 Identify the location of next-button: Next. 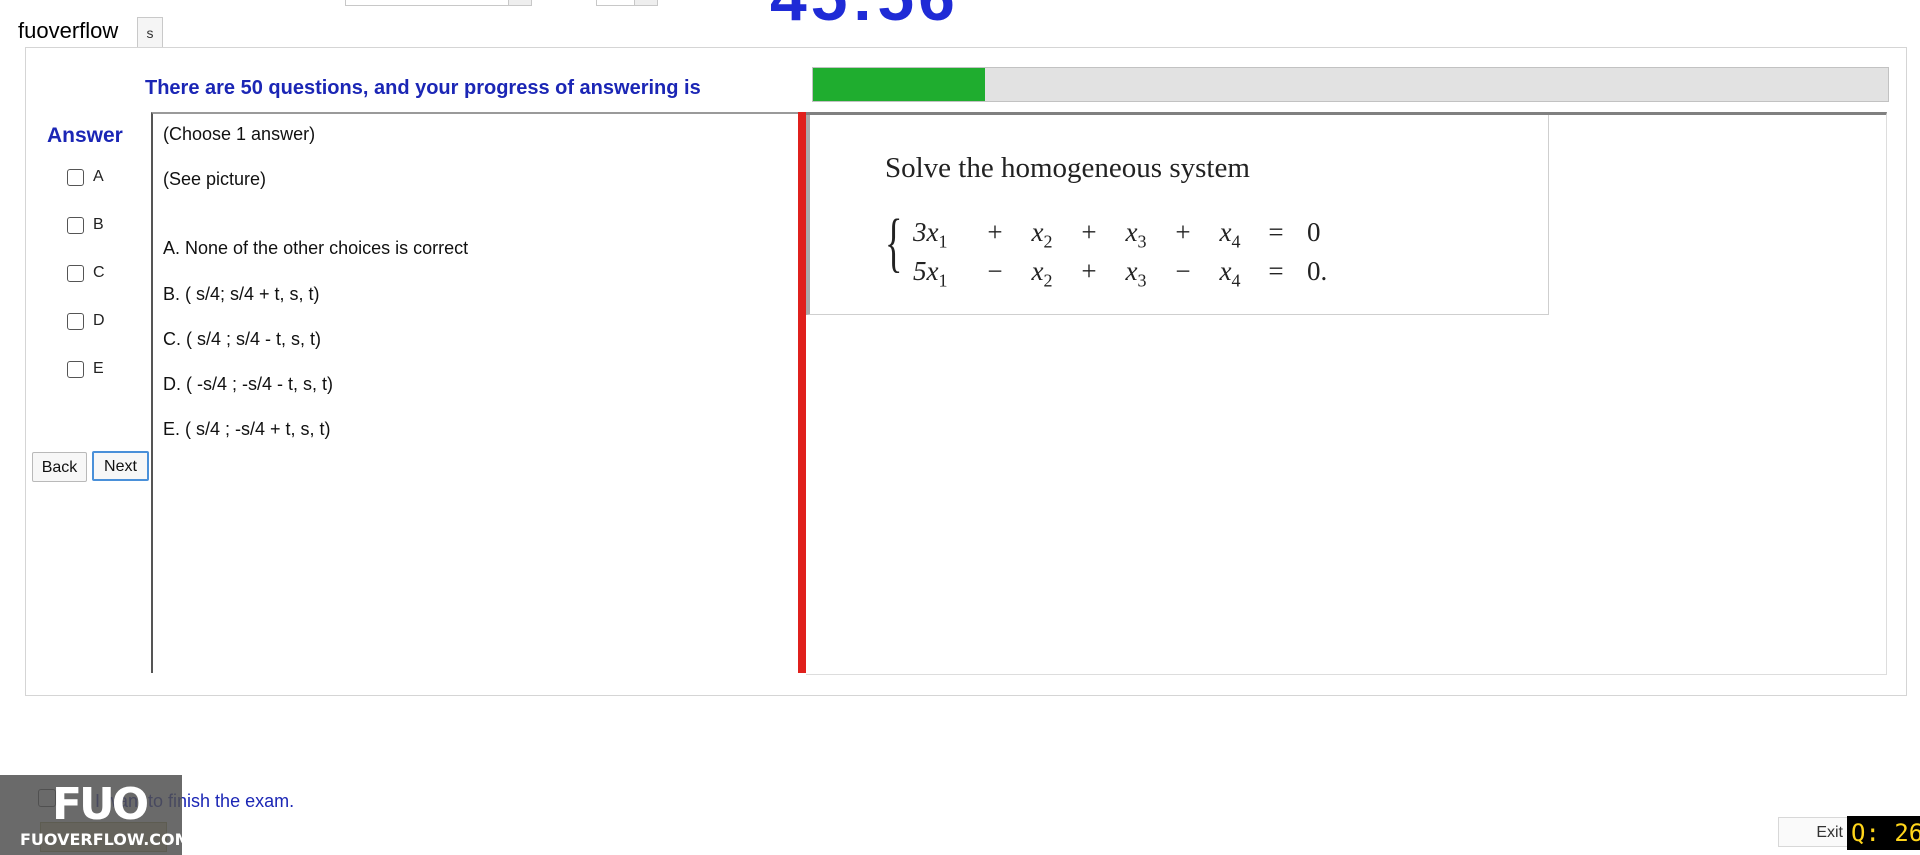
(120, 466).